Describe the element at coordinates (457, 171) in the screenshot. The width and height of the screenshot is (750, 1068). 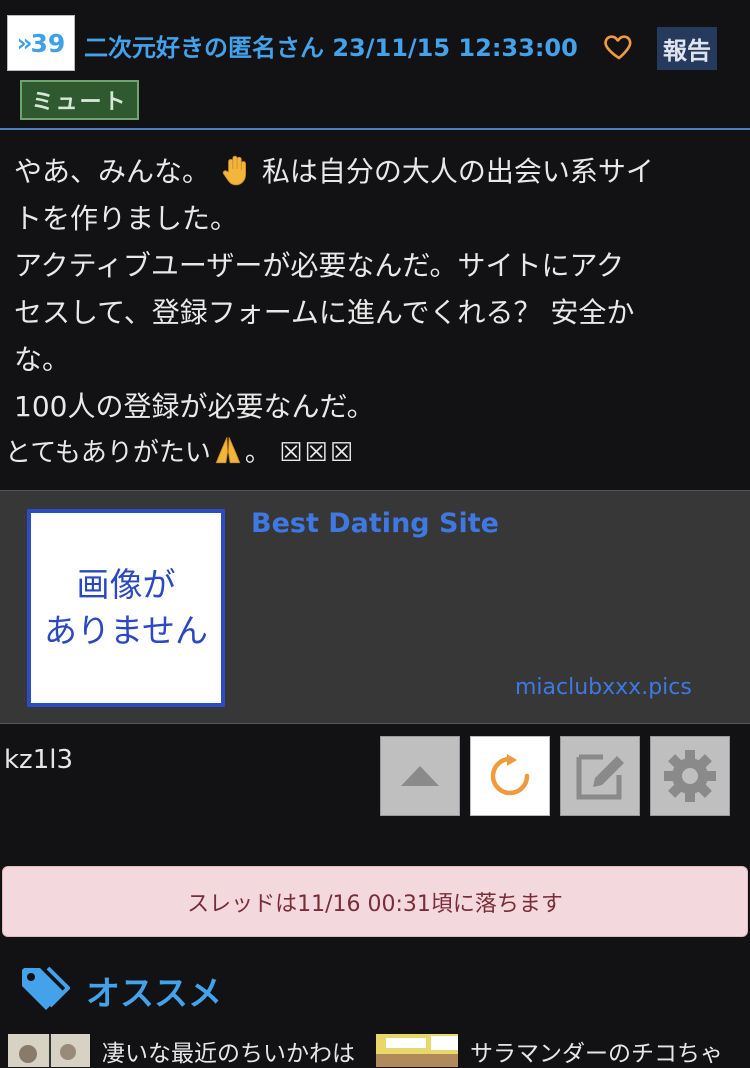
I see `message-line: 私は自分の大人の出会い系サイ` at that location.